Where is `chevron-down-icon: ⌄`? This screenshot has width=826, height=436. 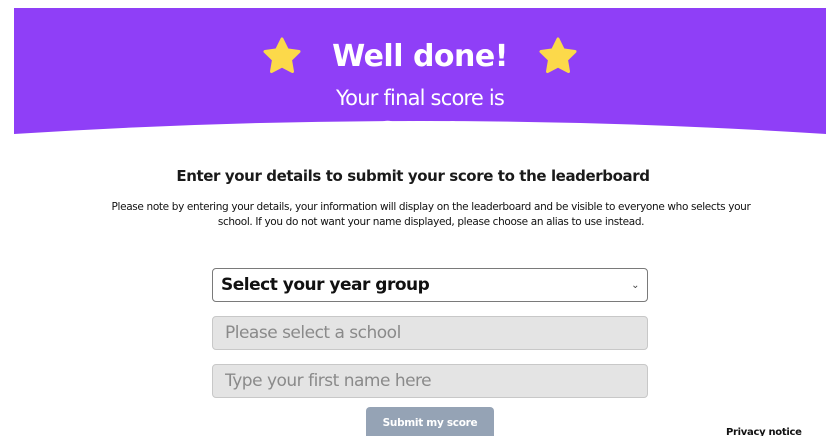
chevron-down-icon: ⌄ is located at coordinates (635, 285).